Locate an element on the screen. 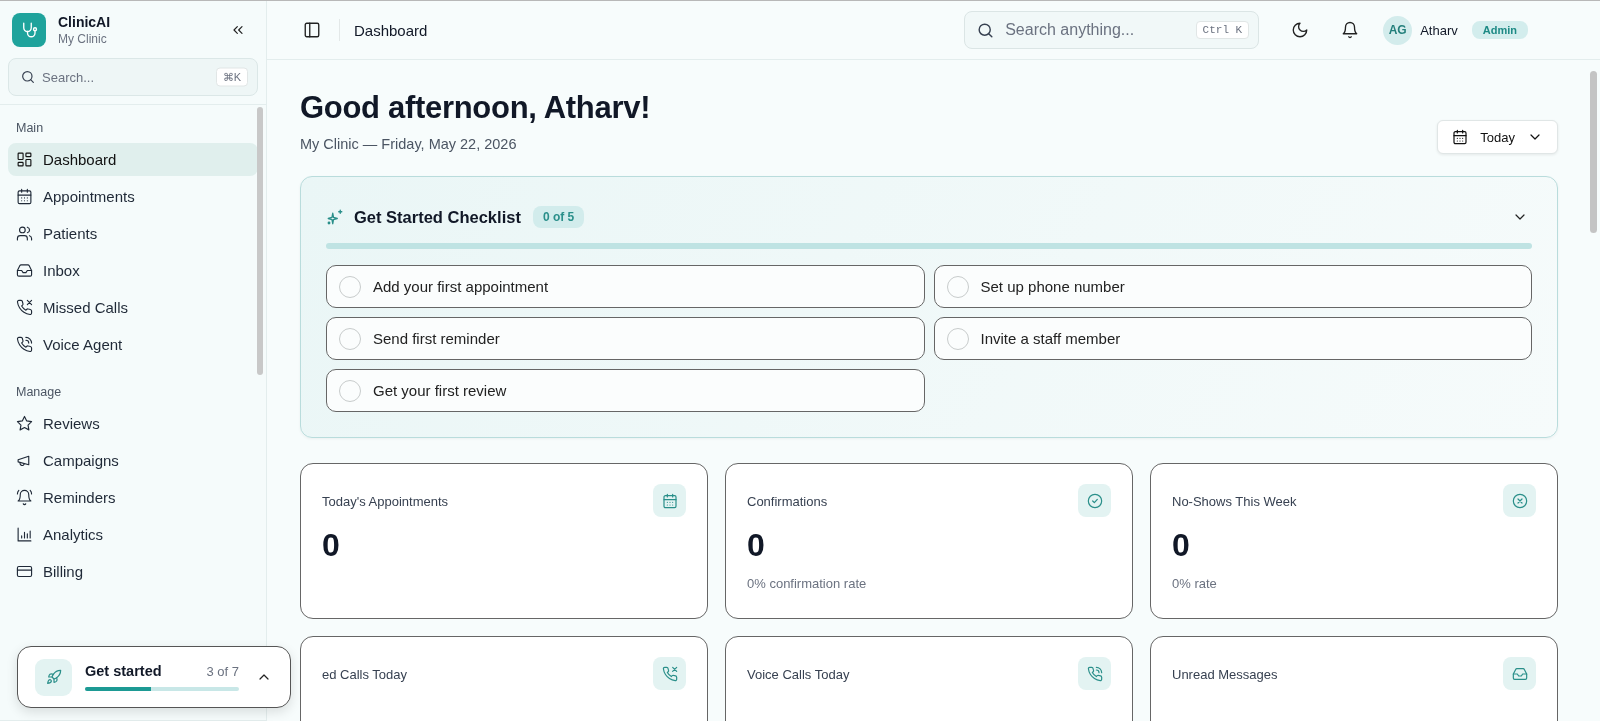 The height and width of the screenshot is (721, 1600). moon-icon is located at coordinates (1300, 30).